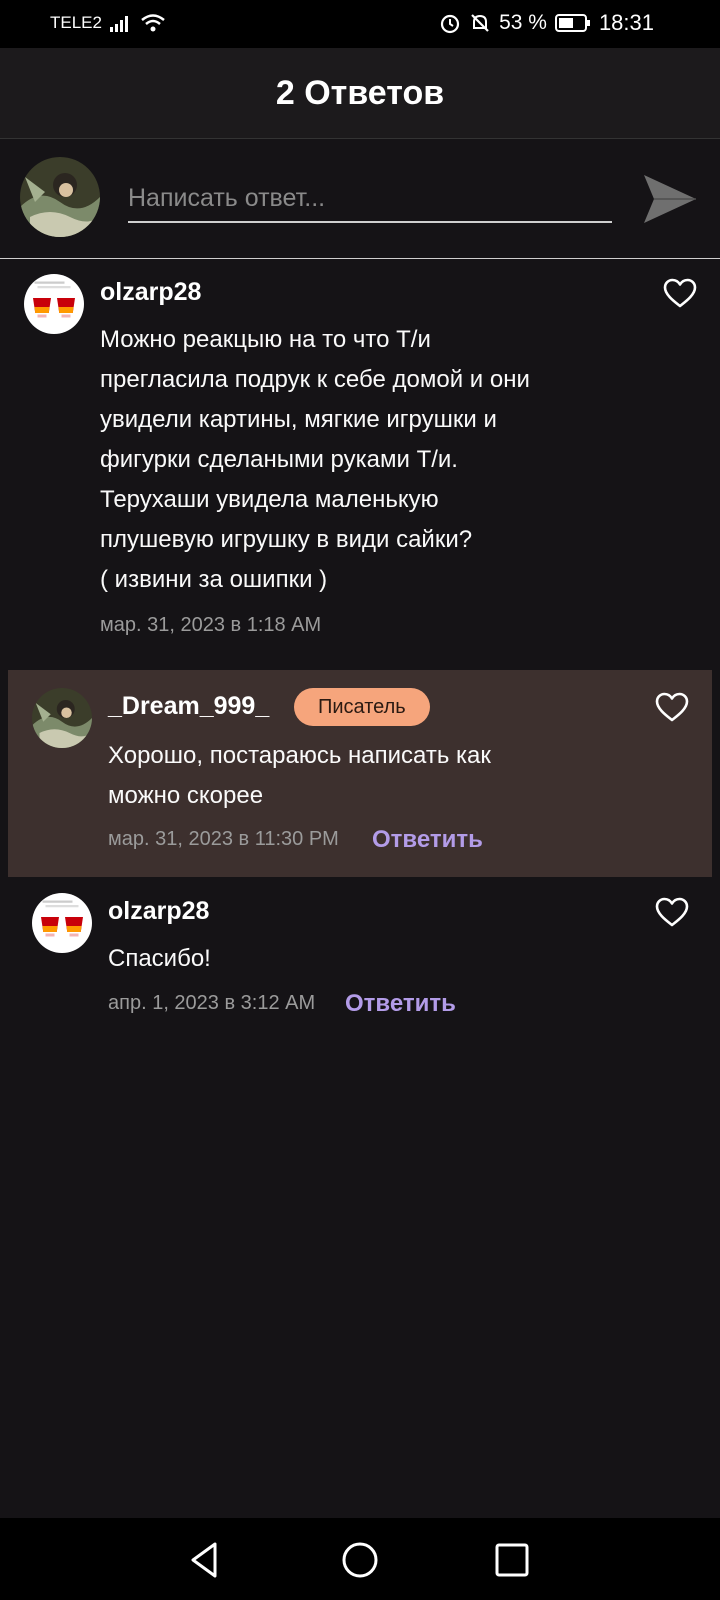  Describe the element at coordinates (205, 1560) in the screenshot. I see `back-icon` at that location.